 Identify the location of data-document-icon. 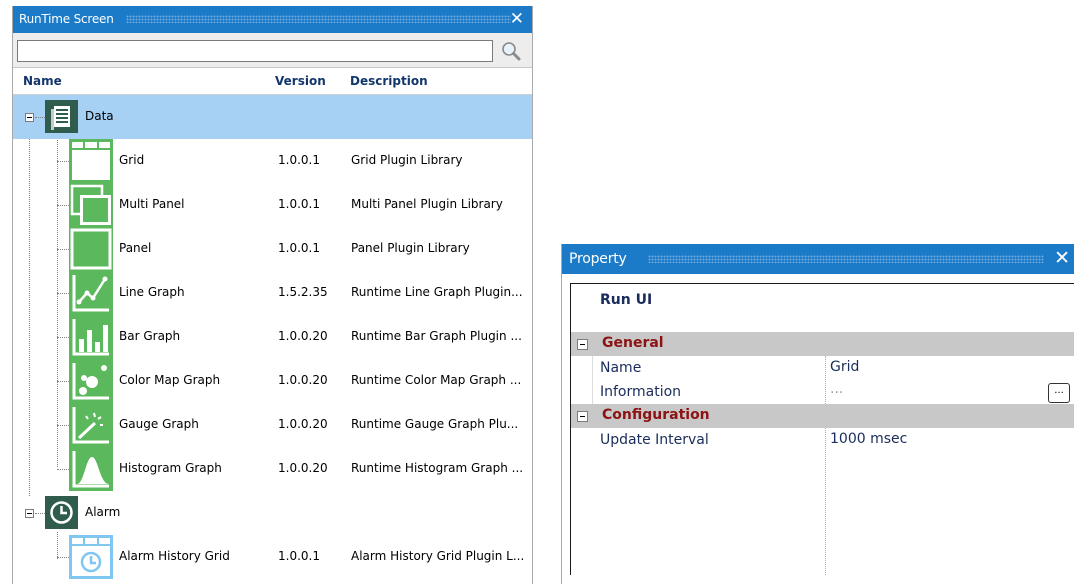
(61, 116).